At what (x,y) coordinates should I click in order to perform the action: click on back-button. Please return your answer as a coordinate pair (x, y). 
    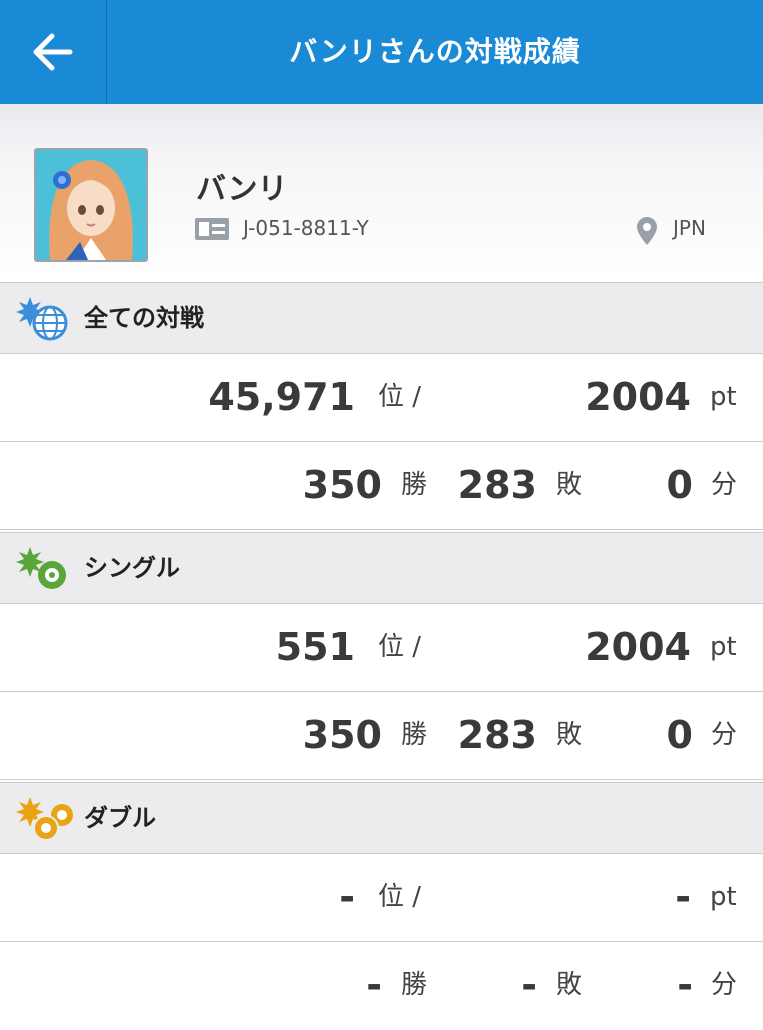
    Looking at the image, I should click on (53, 52).